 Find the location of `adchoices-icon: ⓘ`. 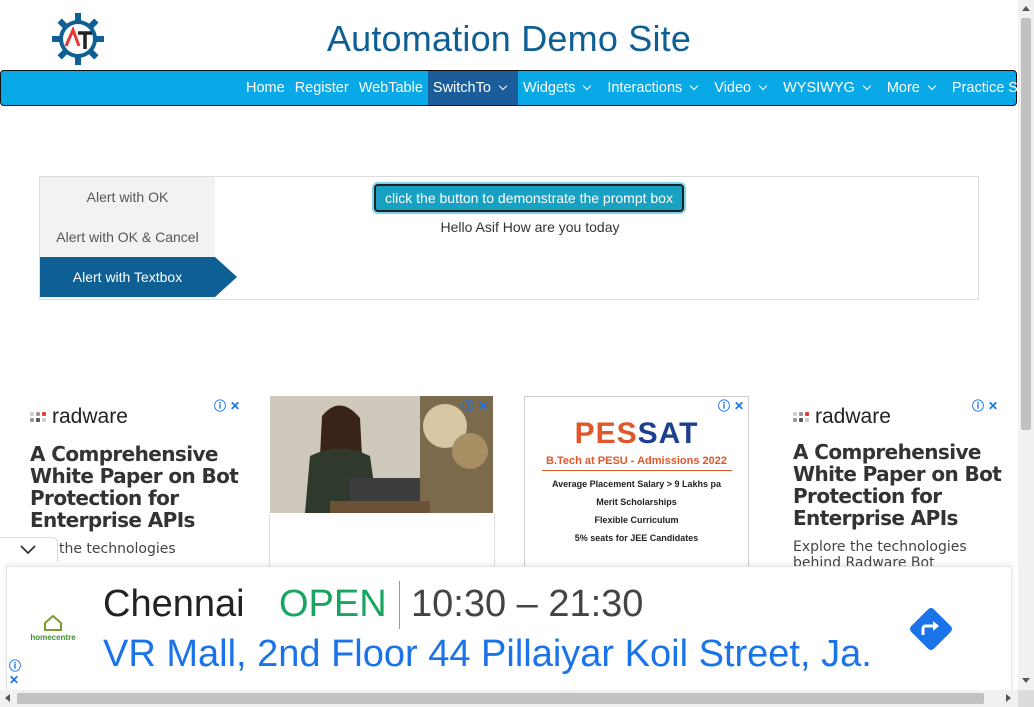

adchoices-icon: ⓘ is located at coordinates (15, 665).